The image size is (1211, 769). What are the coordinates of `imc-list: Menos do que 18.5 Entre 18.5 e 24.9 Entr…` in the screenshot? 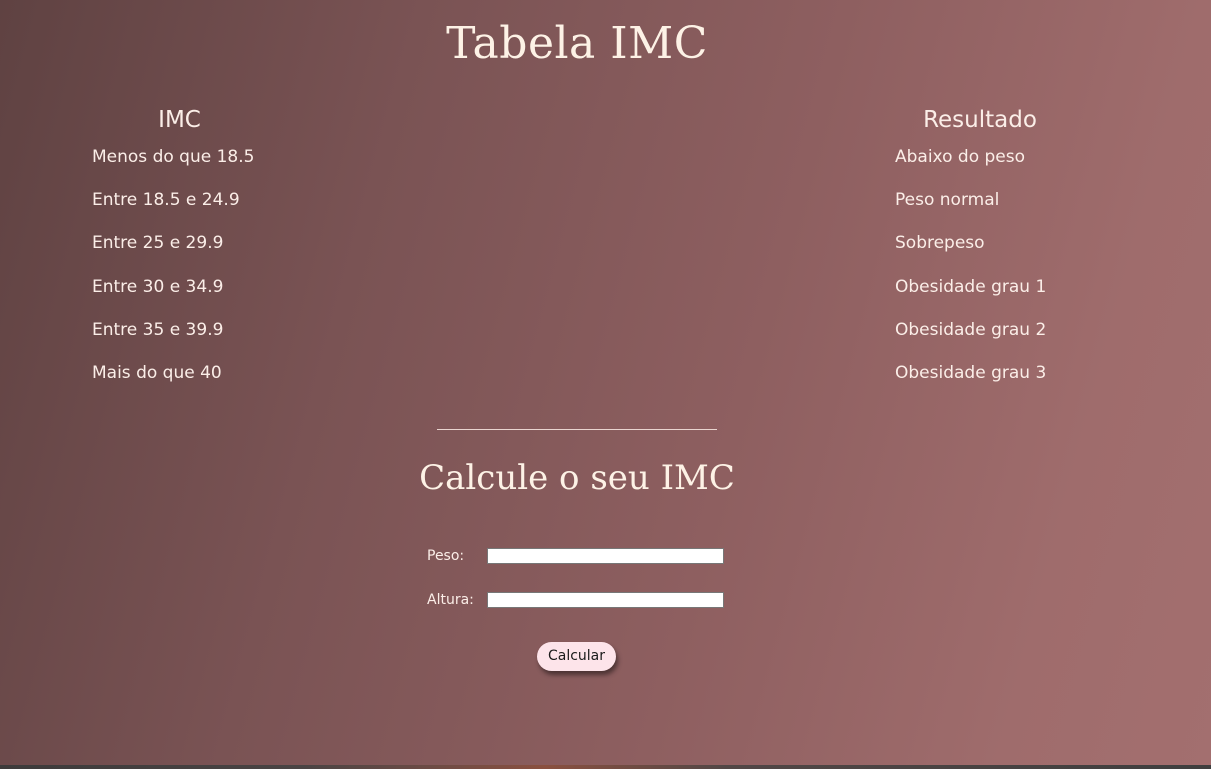 It's located at (179, 276).